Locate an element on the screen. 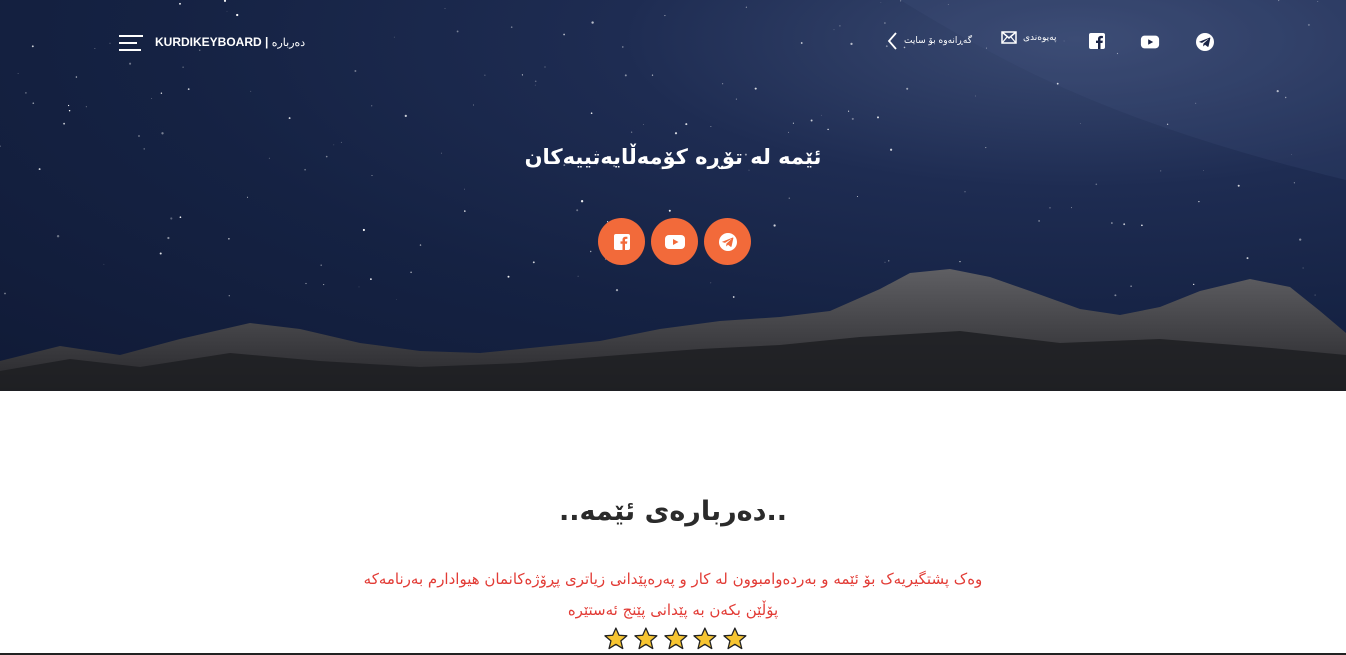 The height and width of the screenshot is (655, 1346). brand-name: KURDIKEYBOARD | is located at coordinates (212, 42).